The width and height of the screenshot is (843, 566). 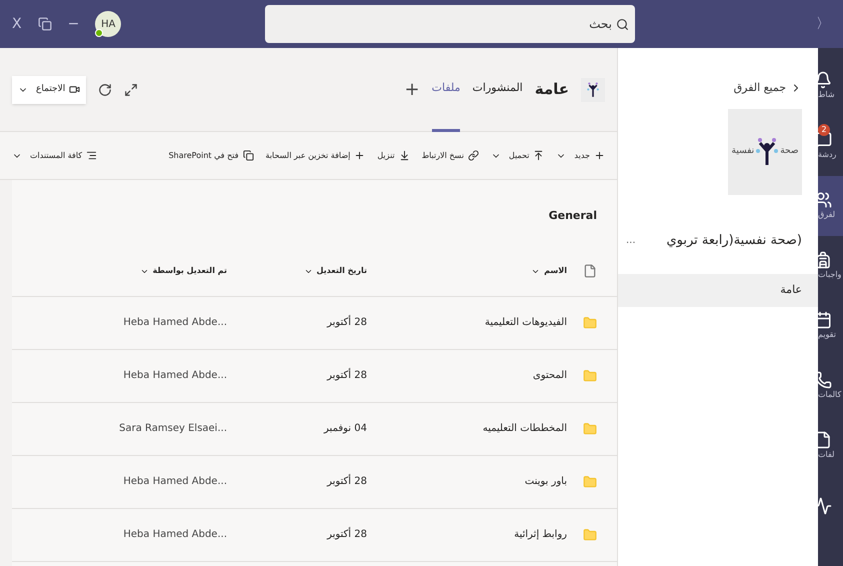 I want to click on meeting-button: الاجتماع, so click(x=49, y=90).